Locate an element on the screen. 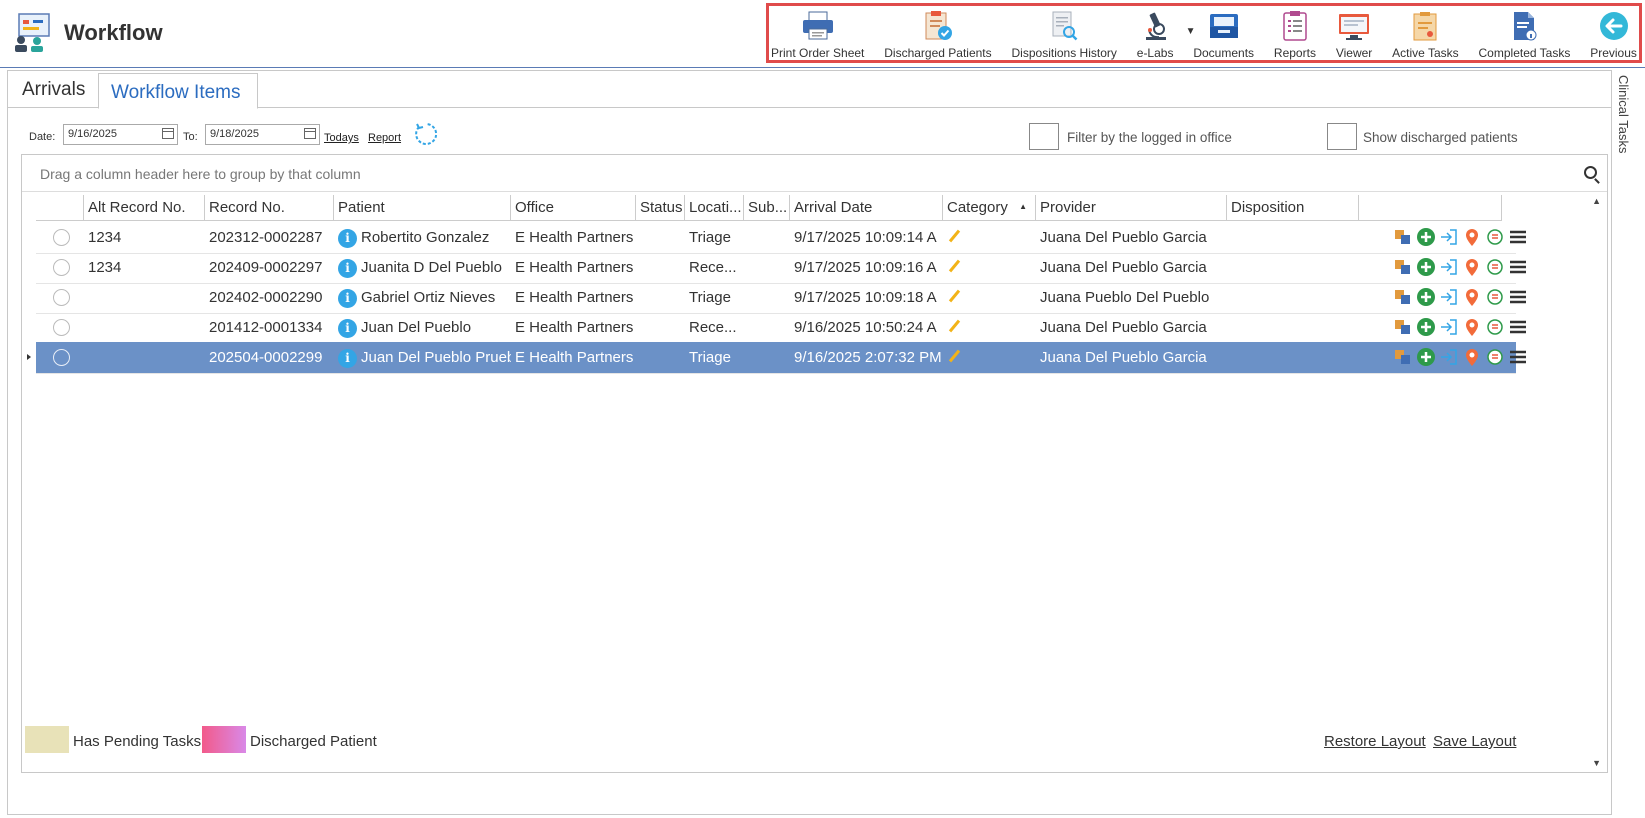 This screenshot has height=818, width=1645. show-discharged-checkbox is located at coordinates (1342, 136).